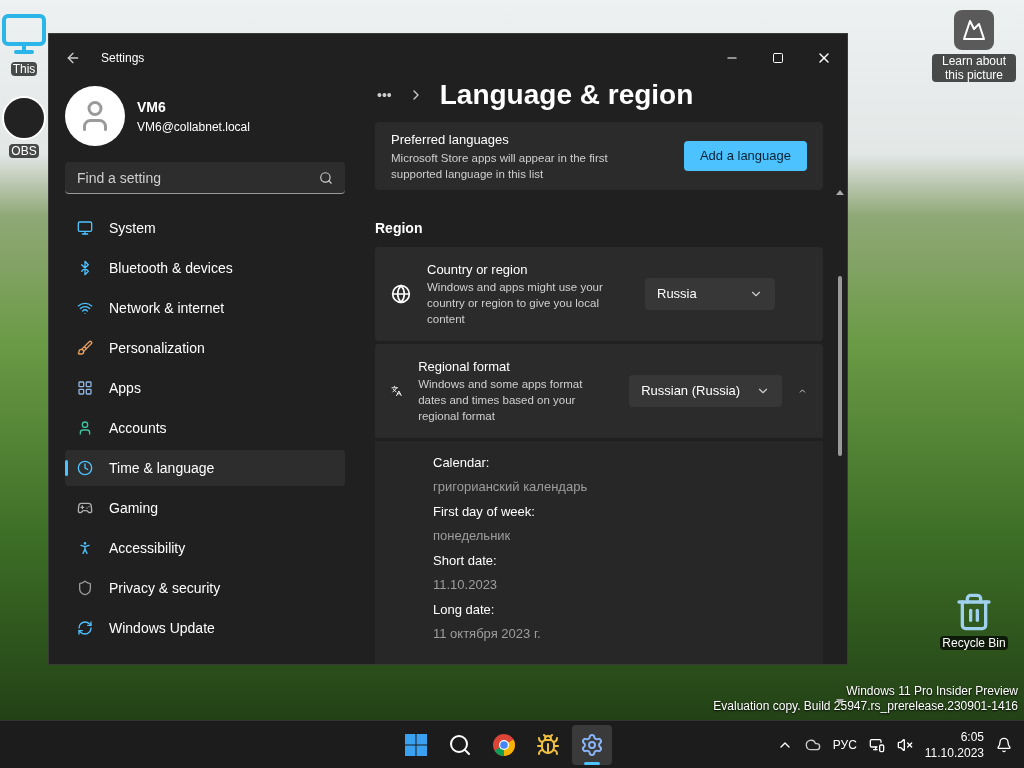  Describe the element at coordinates (85, 588) in the screenshot. I see `shield-icon` at that location.